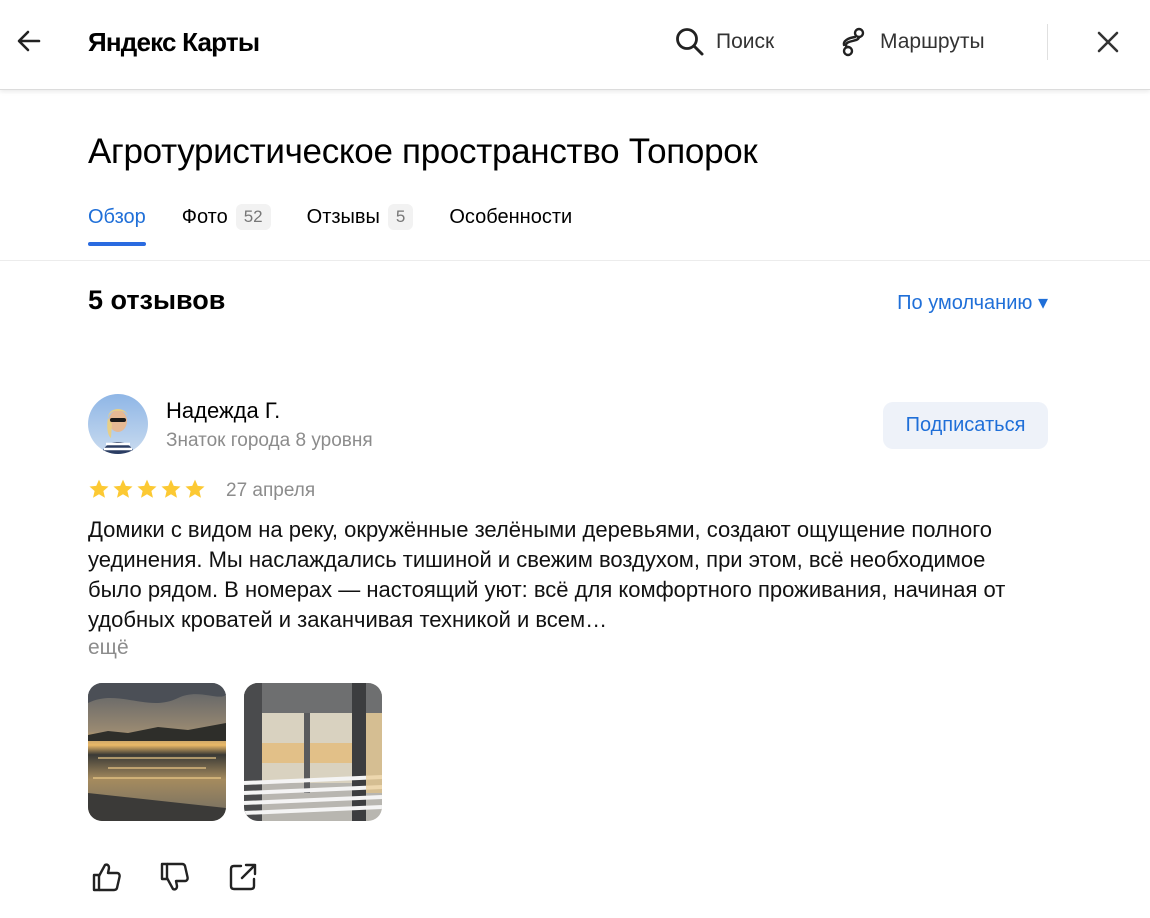 The height and width of the screenshot is (918, 1150). What do you see at coordinates (108, 648) in the screenshot?
I see `read-more-link: ещё` at bounding box center [108, 648].